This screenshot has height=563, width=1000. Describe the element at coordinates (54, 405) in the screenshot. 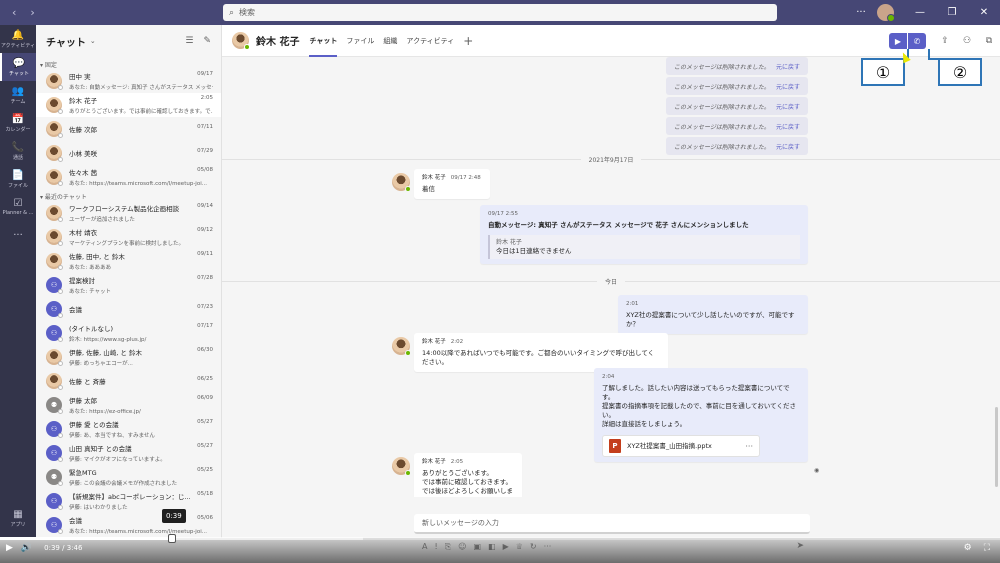

I see `avatar: ⚉` at that location.